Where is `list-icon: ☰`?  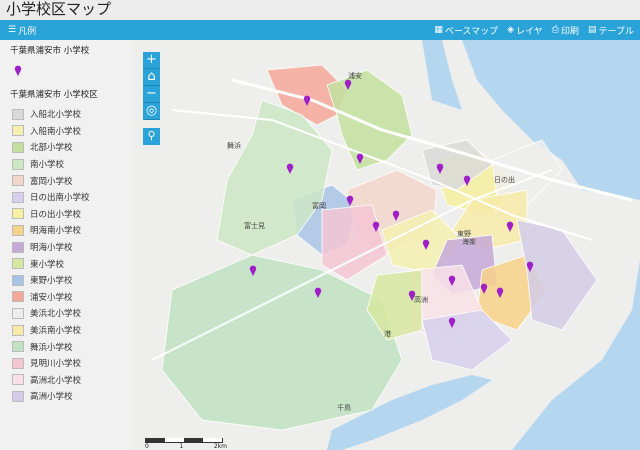
list-icon: ☰ is located at coordinates (12, 30).